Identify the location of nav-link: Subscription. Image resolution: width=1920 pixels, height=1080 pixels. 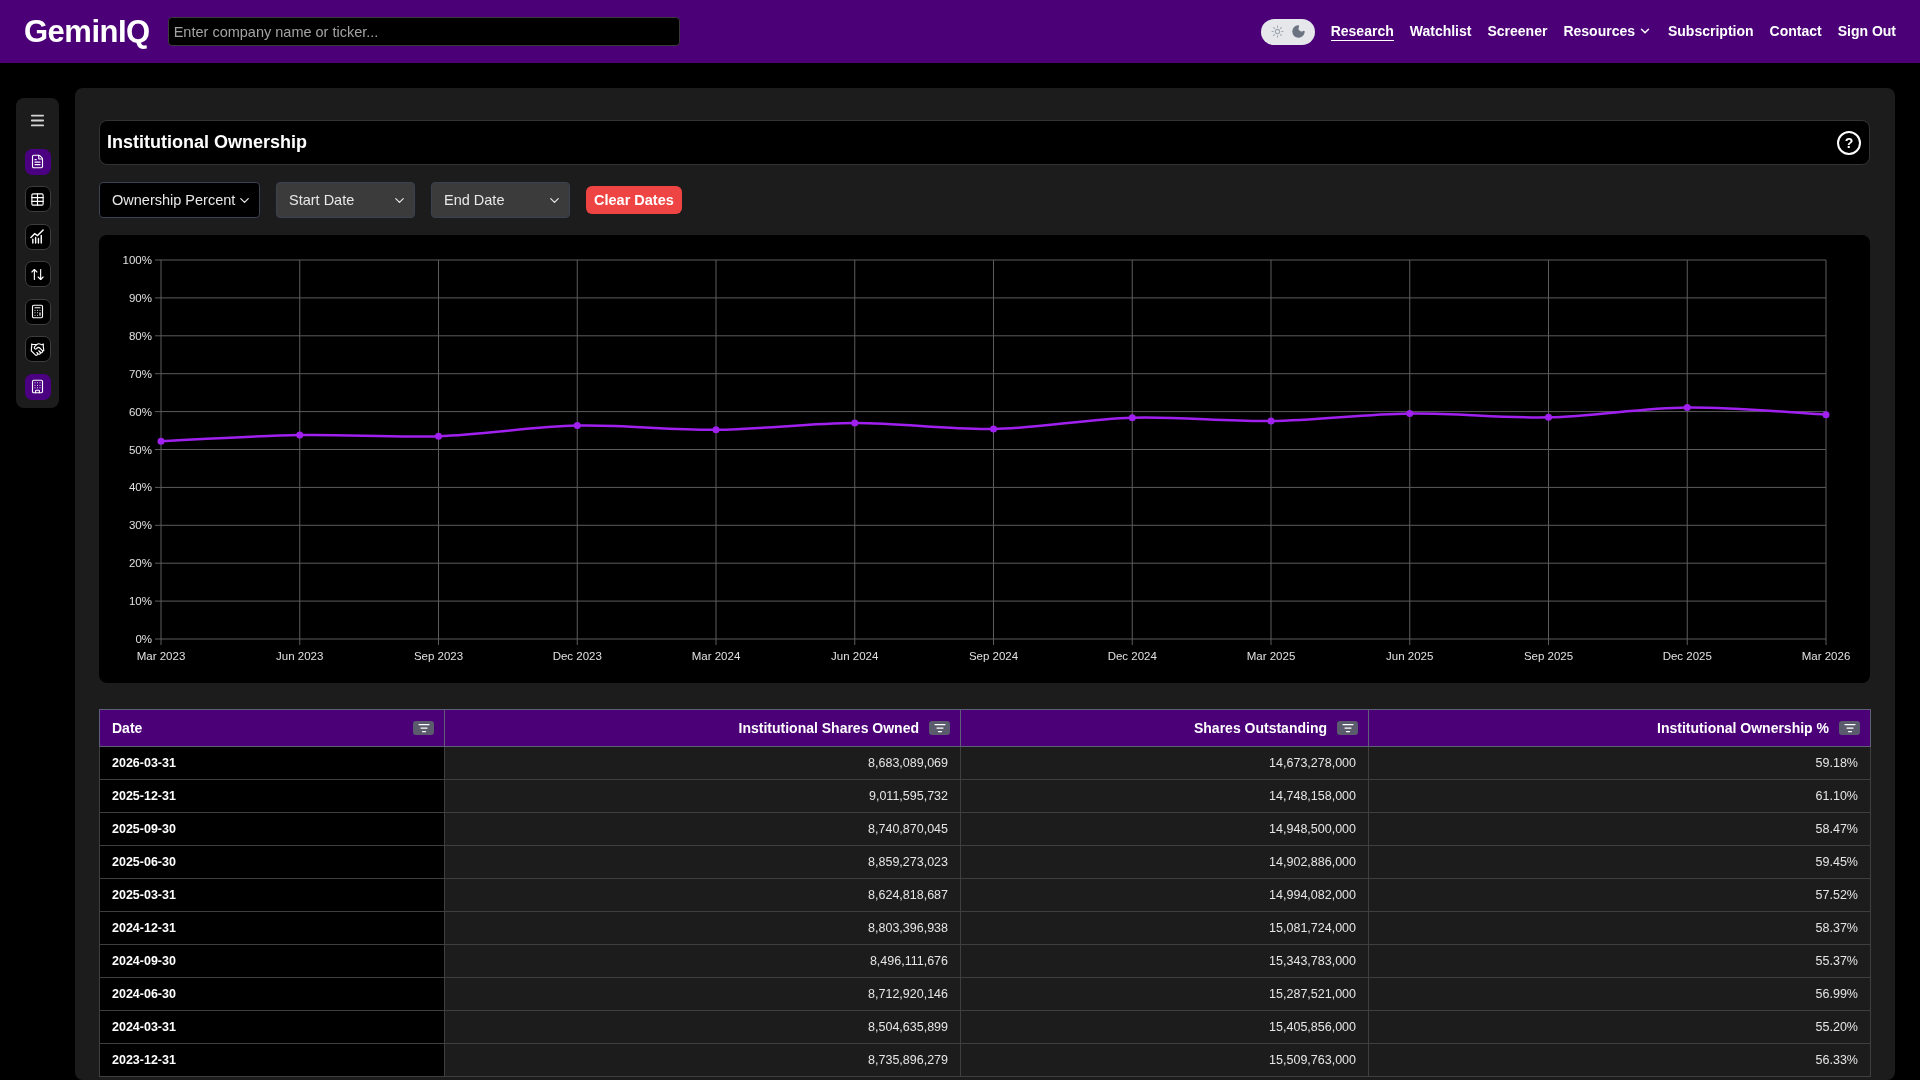
(1711, 31).